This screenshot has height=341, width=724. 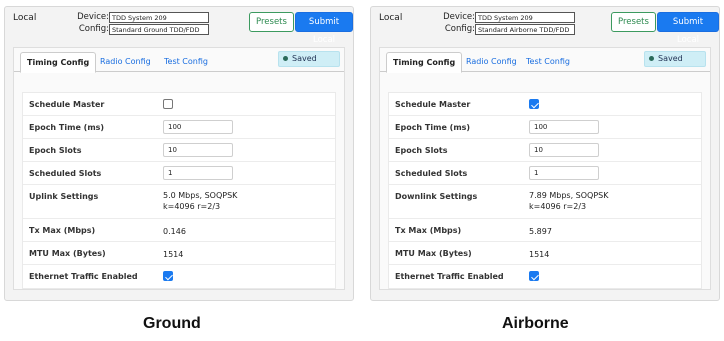 What do you see at coordinates (159, 29) in the screenshot?
I see `config-field: Standard Ground TDD/FDD` at bounding box center [159, 29].